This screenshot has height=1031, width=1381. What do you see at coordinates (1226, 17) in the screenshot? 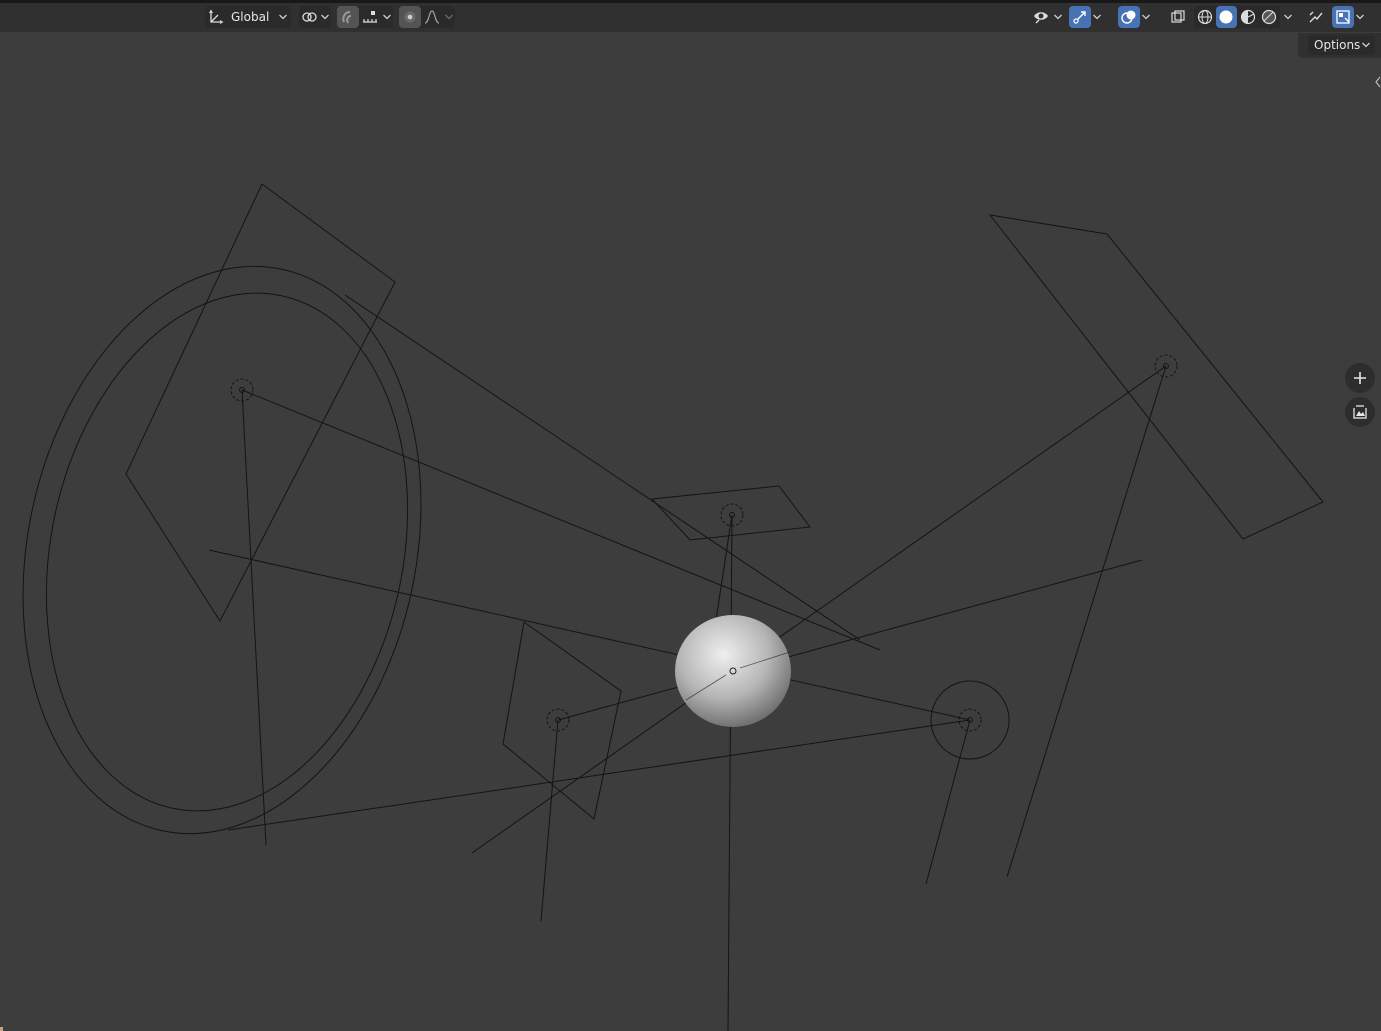
I see `solid-shading-icon` at bounding box center [1226, 17].